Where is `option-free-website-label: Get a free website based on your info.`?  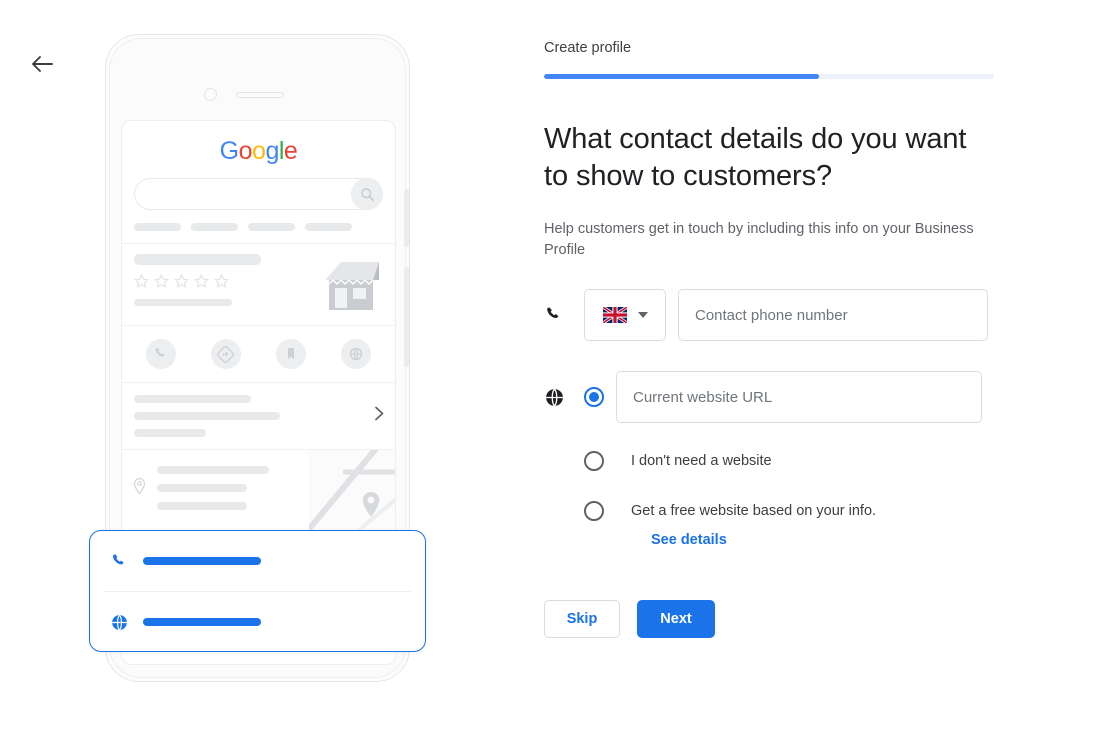
option-free-website-label: Get a free website based on your info. is located at coordinates (754, 511).